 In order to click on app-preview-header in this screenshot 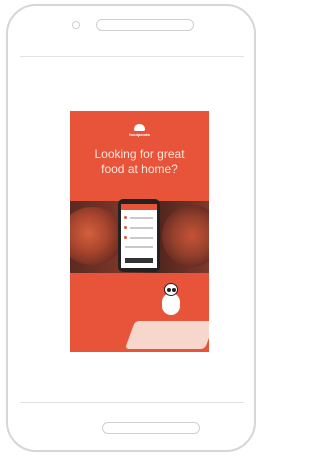, I will do `click(139, 207)`.